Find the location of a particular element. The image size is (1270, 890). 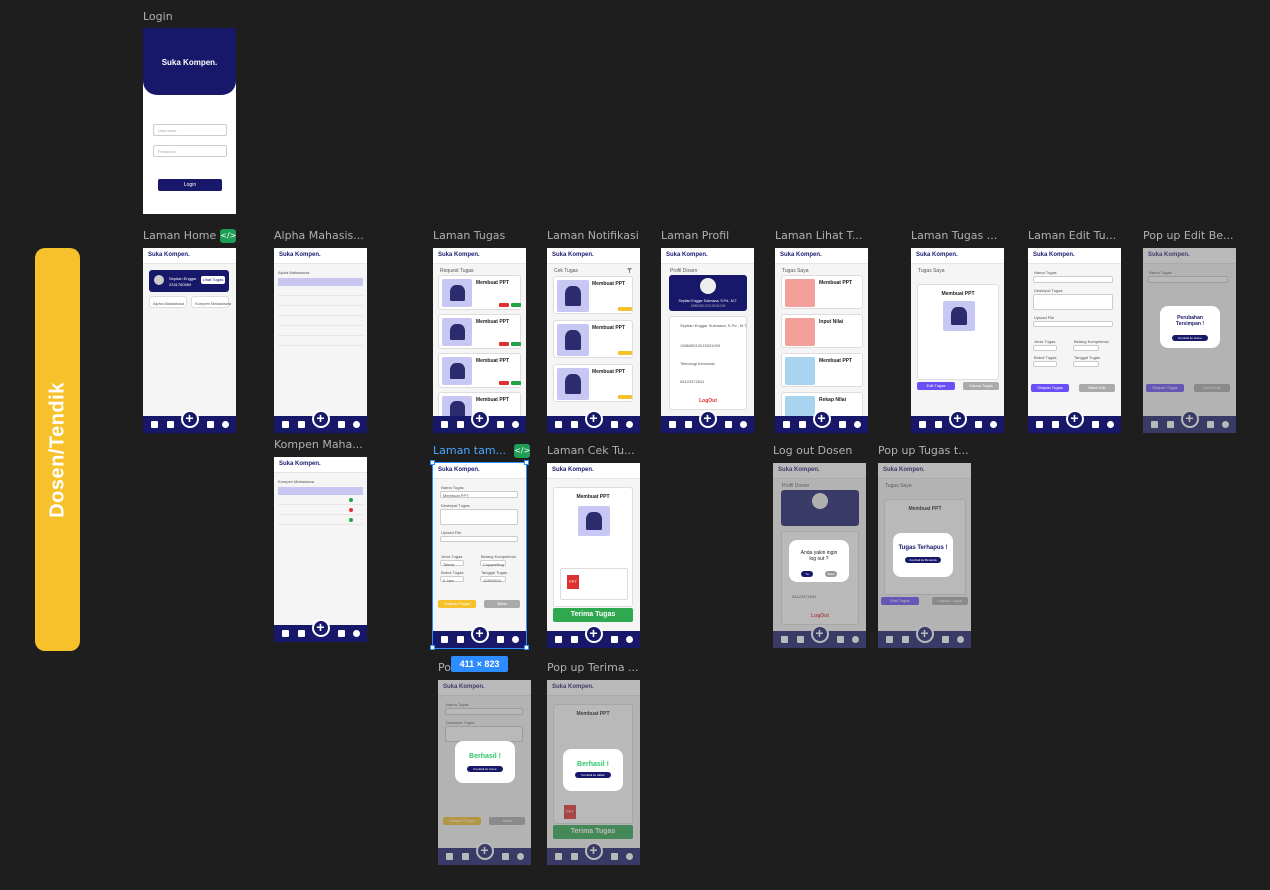

jenis-select: Teknis is located at coordinates (452, 563).